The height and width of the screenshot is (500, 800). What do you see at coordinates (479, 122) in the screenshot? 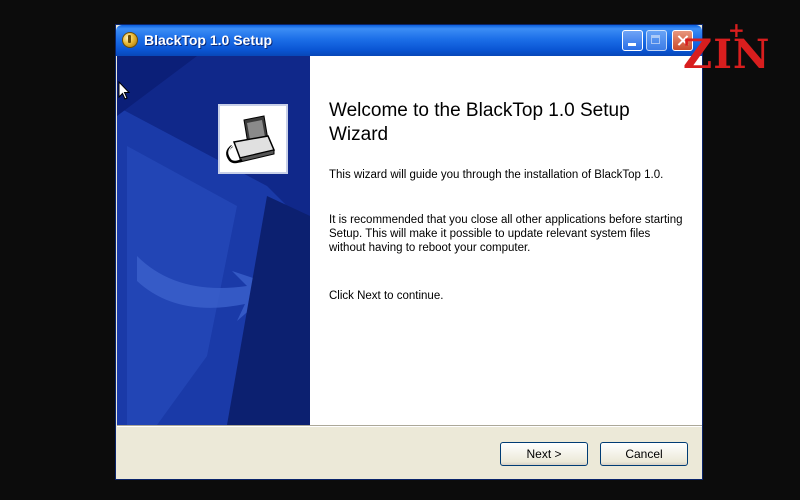
I see `welcome-heading: Welcome to the BlackTop 1.0 Setup Wizard` at bounding box center [479, 122].